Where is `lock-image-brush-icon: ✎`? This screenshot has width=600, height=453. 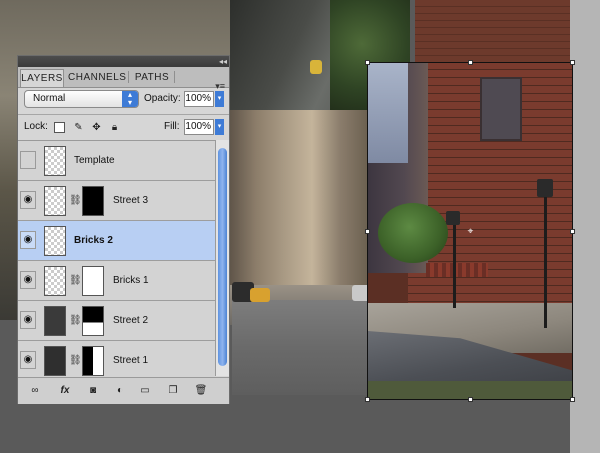
lock-image-brush-icon: ✎ is located at coordinates (78, 127).